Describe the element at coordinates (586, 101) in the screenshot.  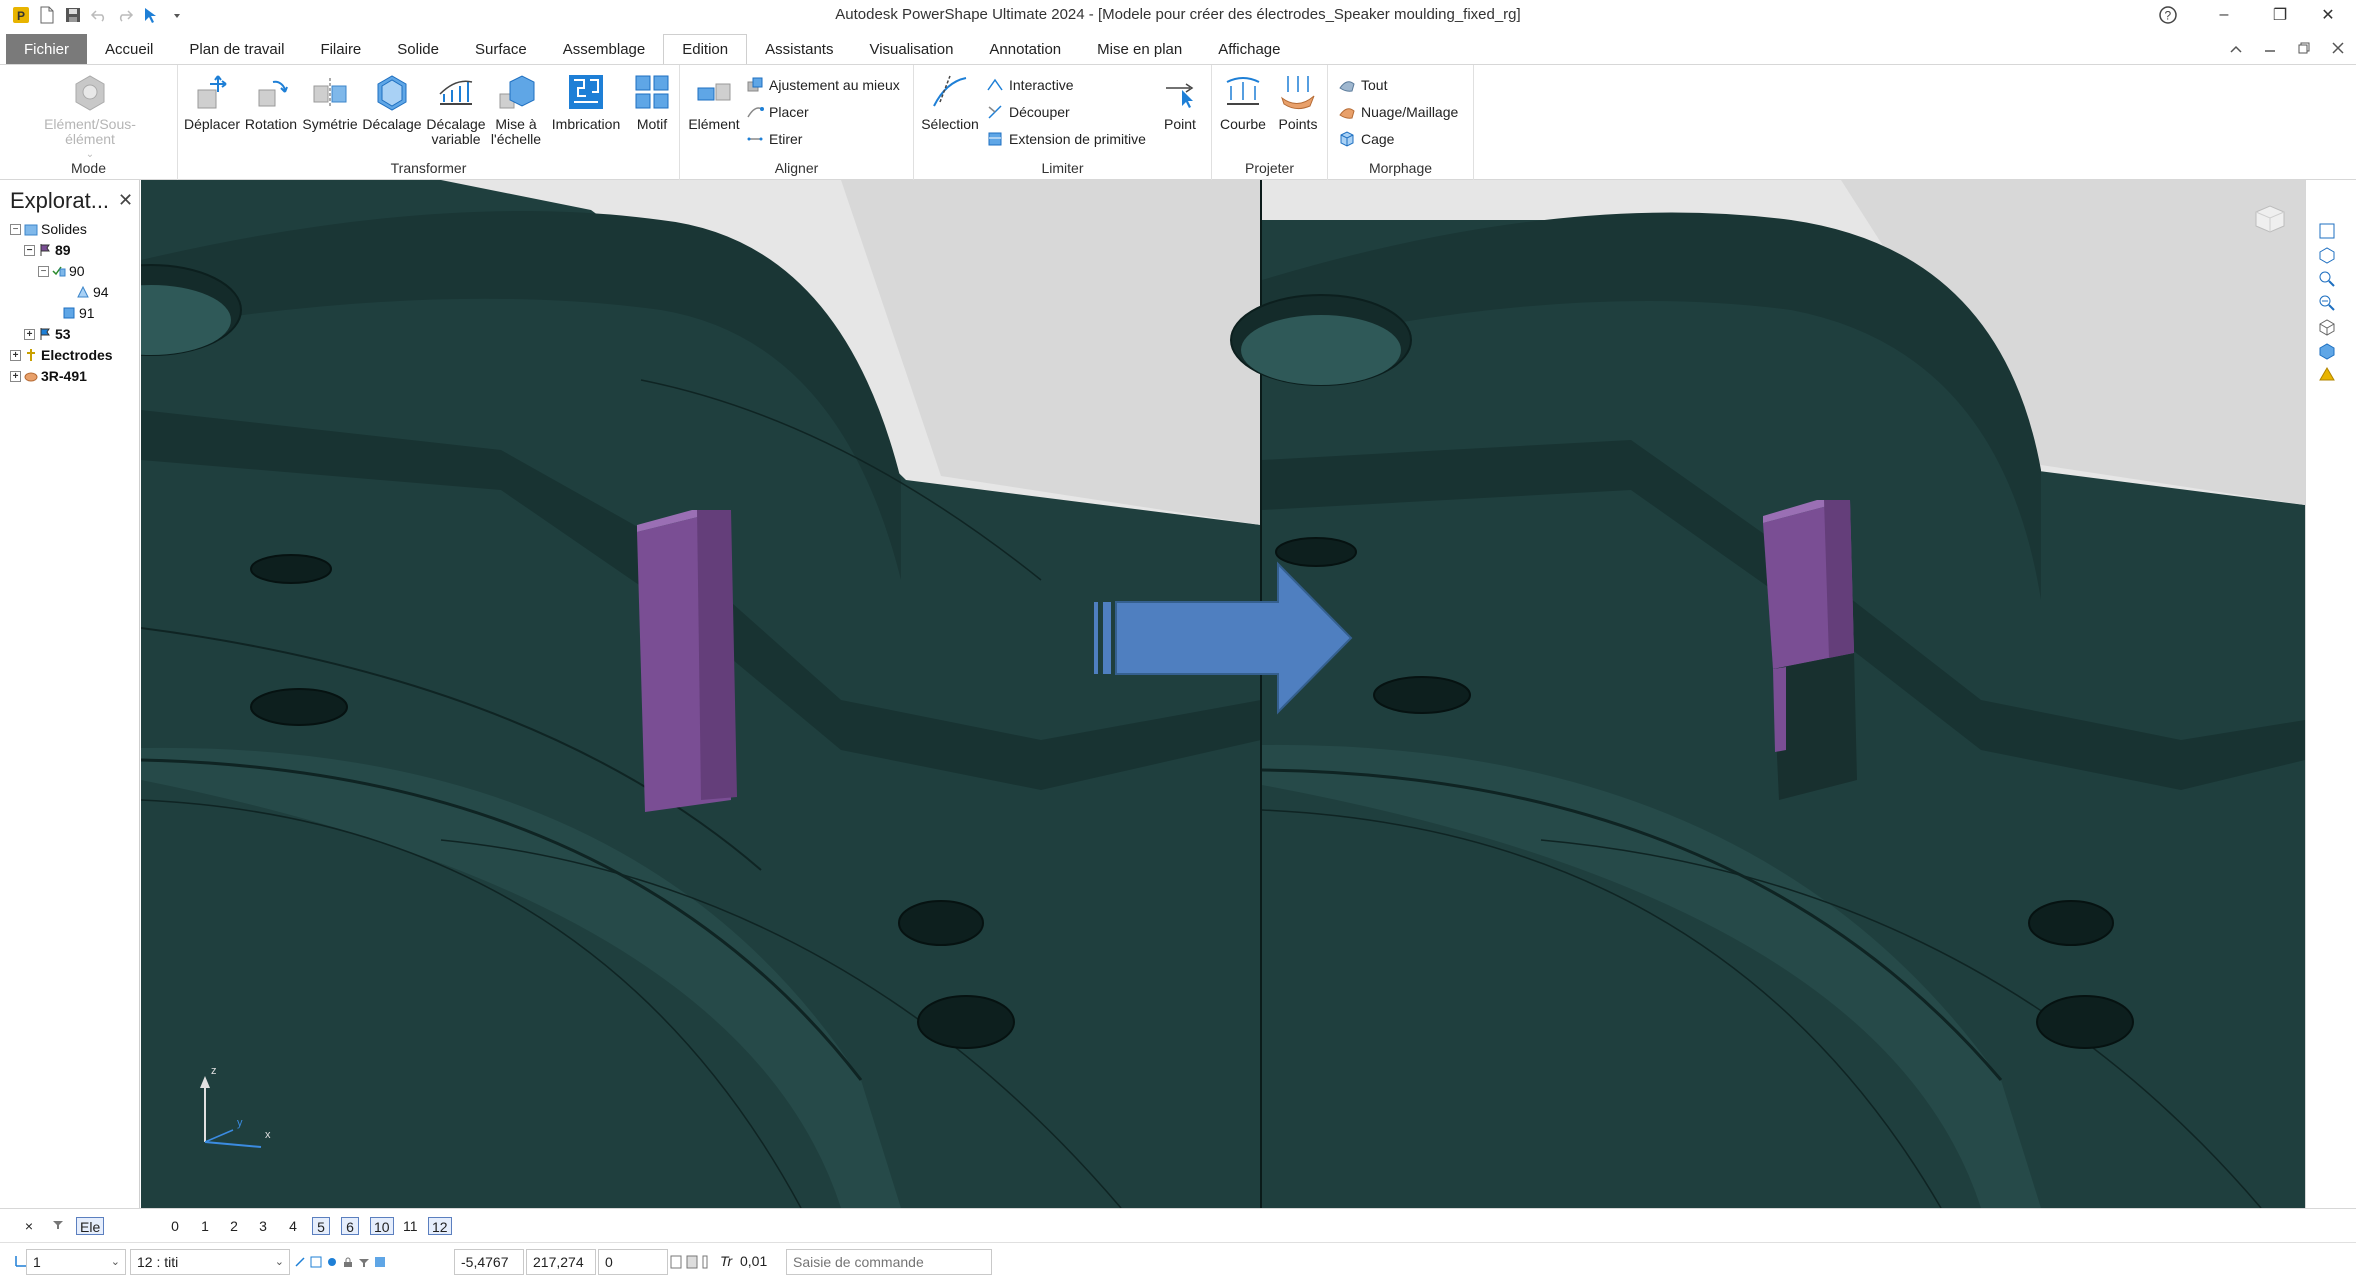
I see `imbrication-button: Imbrication` at that location.